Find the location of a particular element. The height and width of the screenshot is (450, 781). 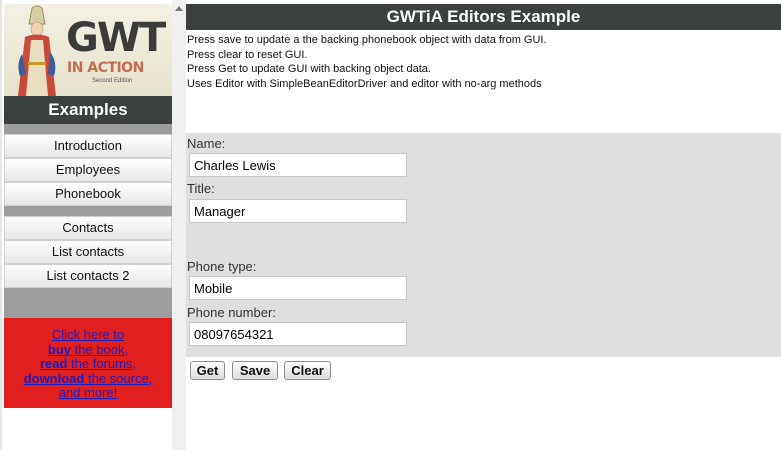

promo-link-read: read the forums, is located at coordinates (88, 363).